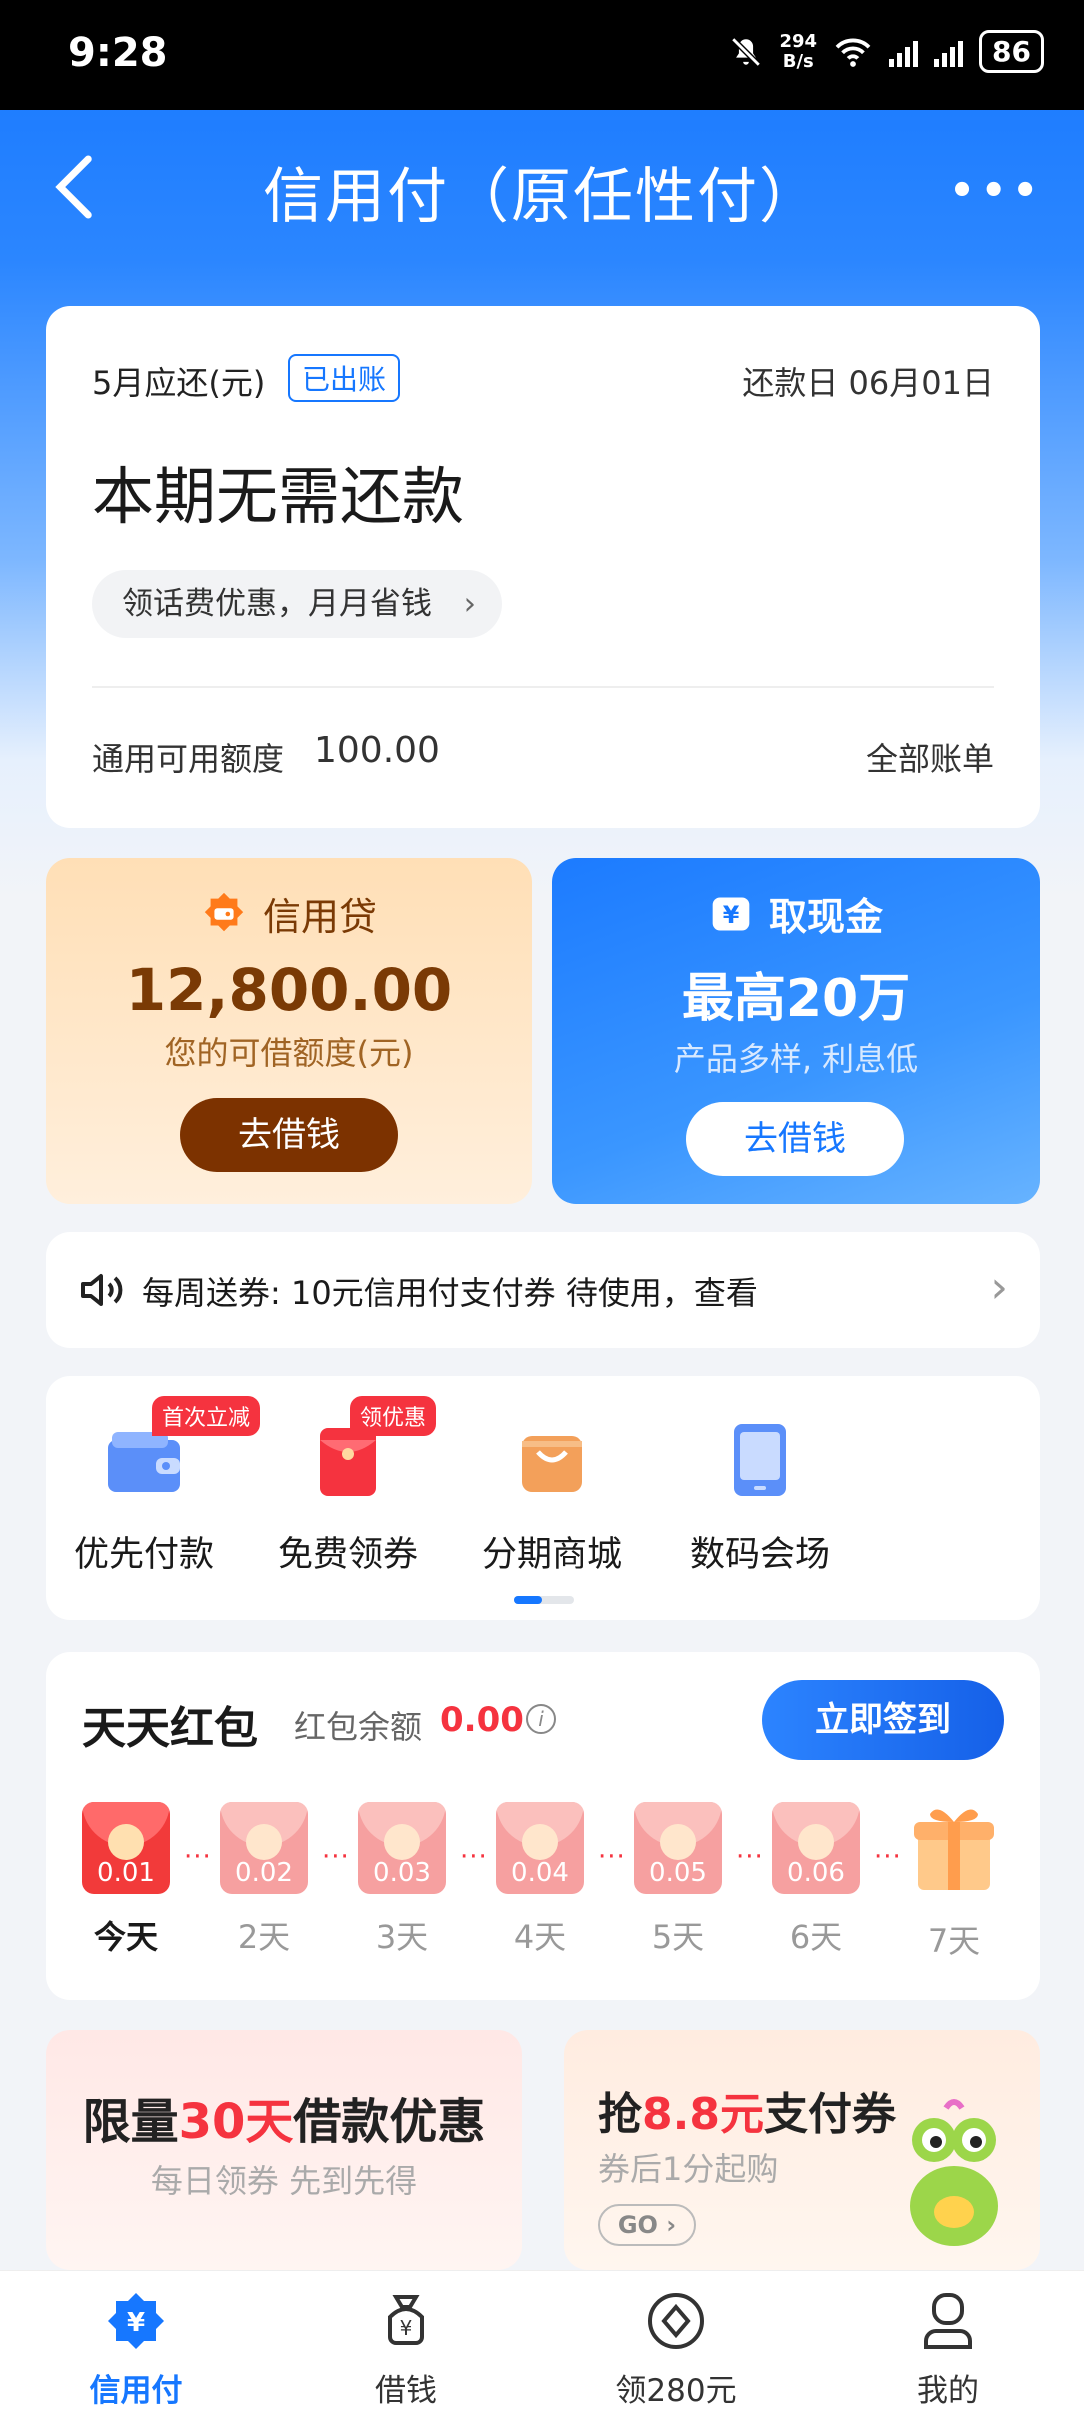 This screenshot has height=2412, width=1084. I want to click on services-row: 首次立减 优先付款 领优惠 免费领券 分期商城 数码会场, so click(543, 1498).